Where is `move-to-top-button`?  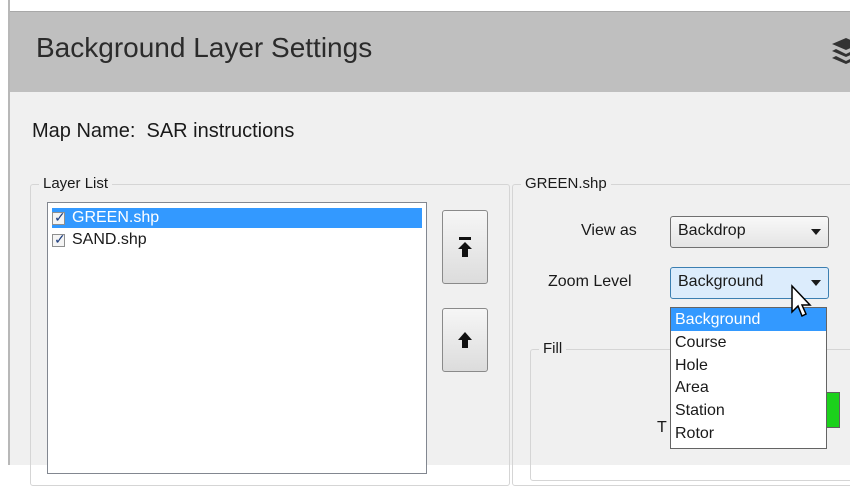 move-to-top-button is located at coordinates (465, 247).